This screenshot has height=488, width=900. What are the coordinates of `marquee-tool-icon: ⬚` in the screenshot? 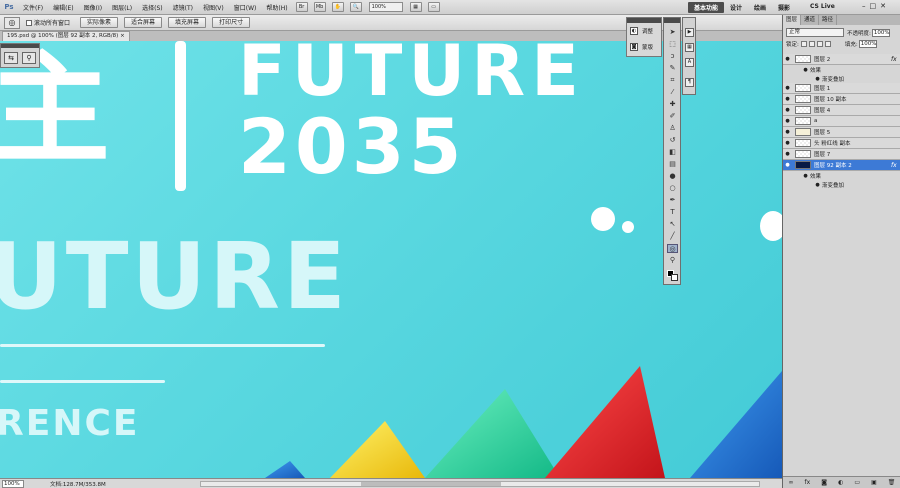 It's located at (672, 44).